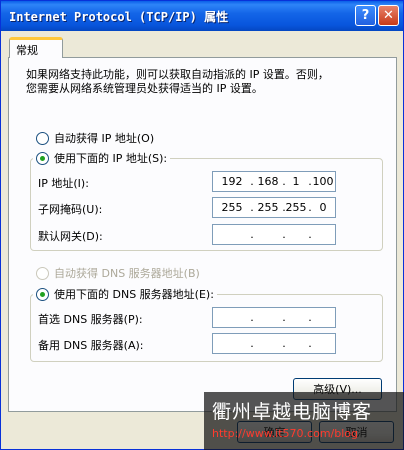 The height and width of the screenshot is (450, 404). I want to click on ip-address-field: 192 . 168 . 1 . 100, so click(274, 181).